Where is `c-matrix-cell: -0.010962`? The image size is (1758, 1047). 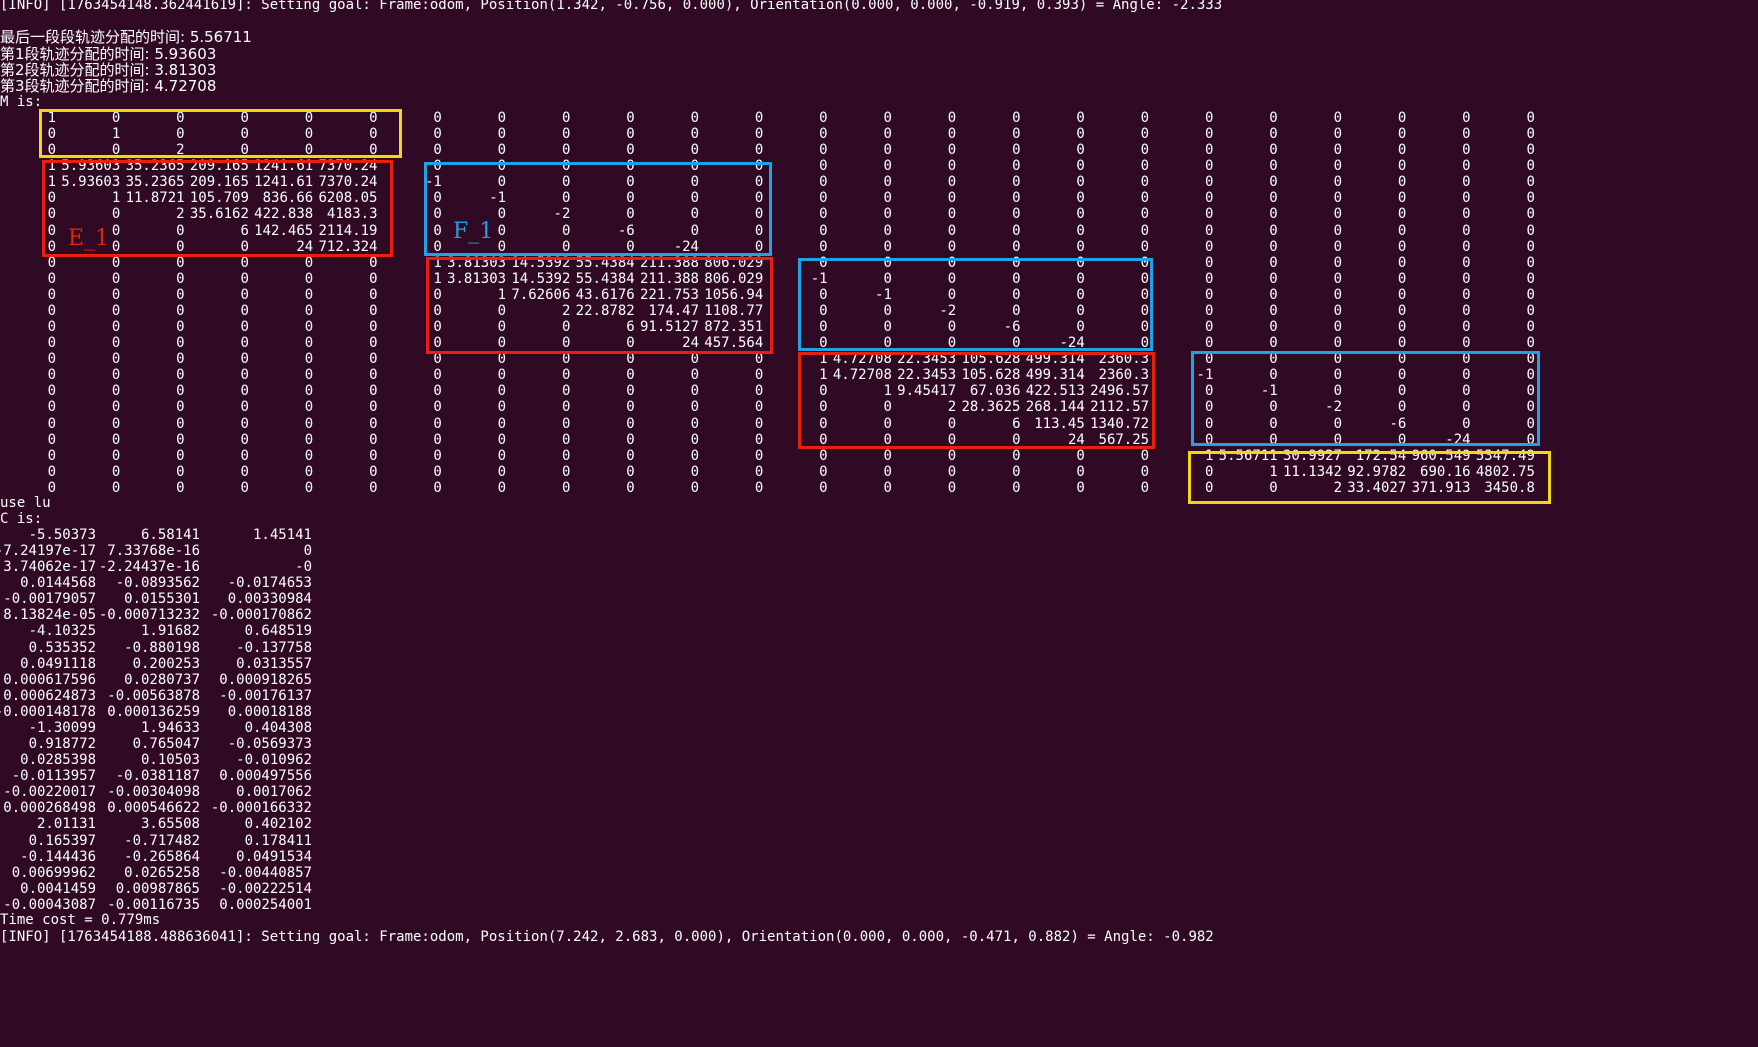 c-matrix-cell: -0.010962 is located at coordinates (274, 760).